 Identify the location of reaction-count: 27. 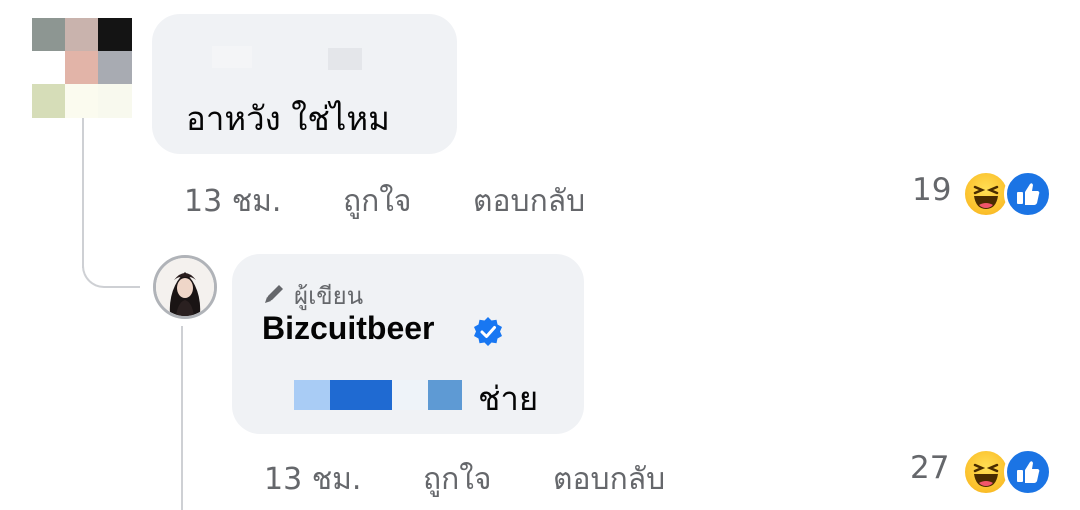
(929, 468).